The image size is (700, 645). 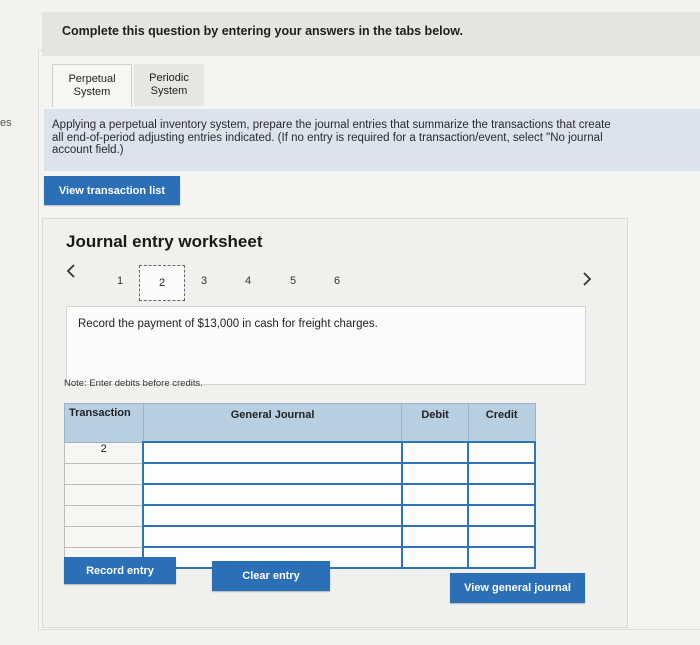 I want to click on transaction-cell: 2, so click(x=104, y=452).